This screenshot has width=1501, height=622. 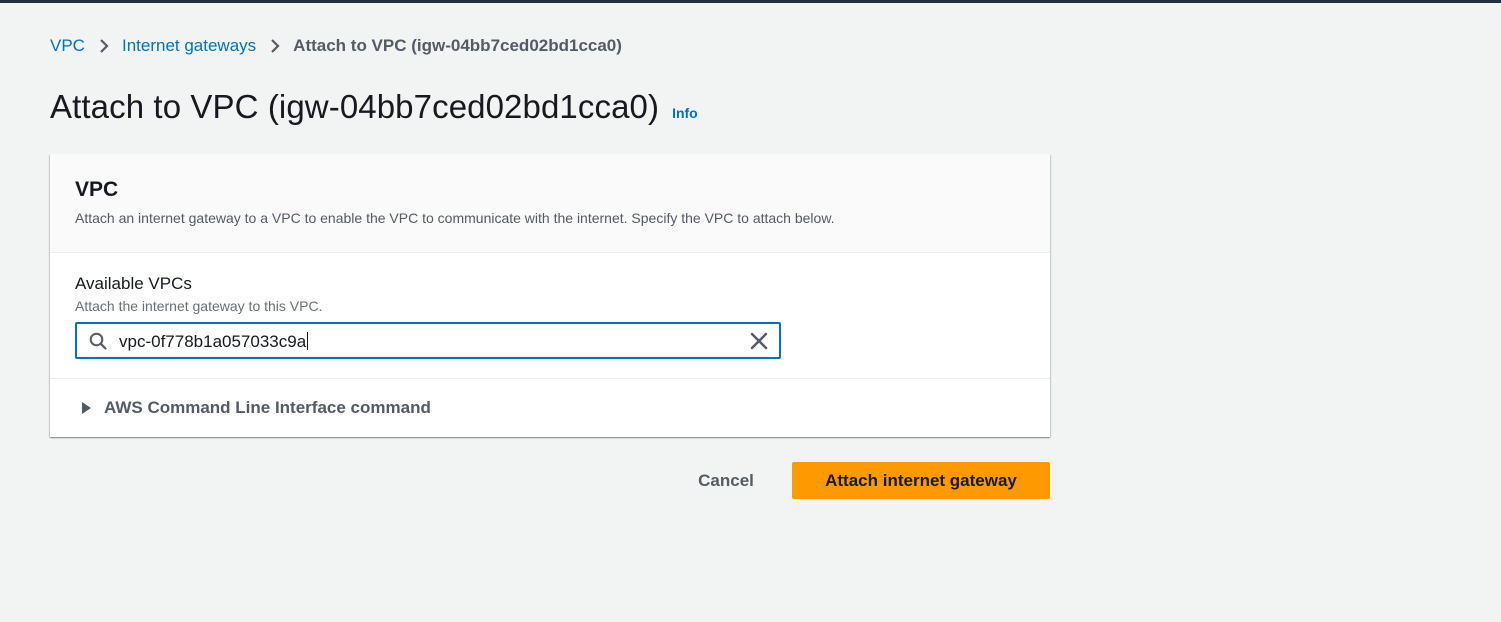 I want to click on attach-internet-gateway-button: Attach internet gateway, so click(x=921, y=480).